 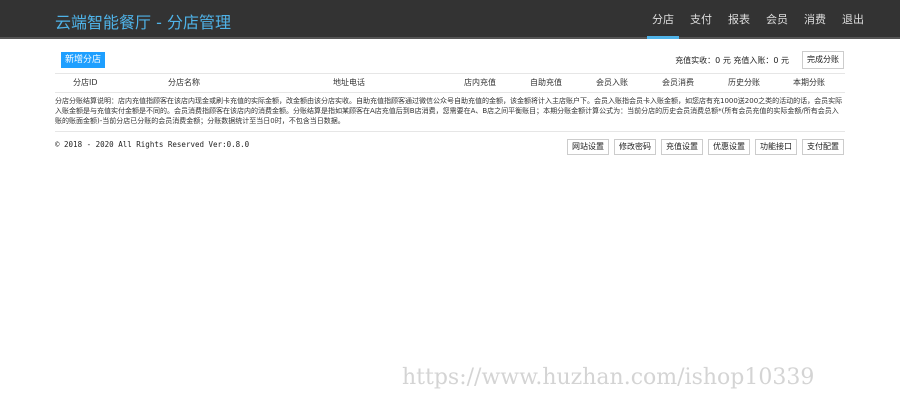 I want to click on col-member-consumption: 会员消费, so click(x=678, y=82).